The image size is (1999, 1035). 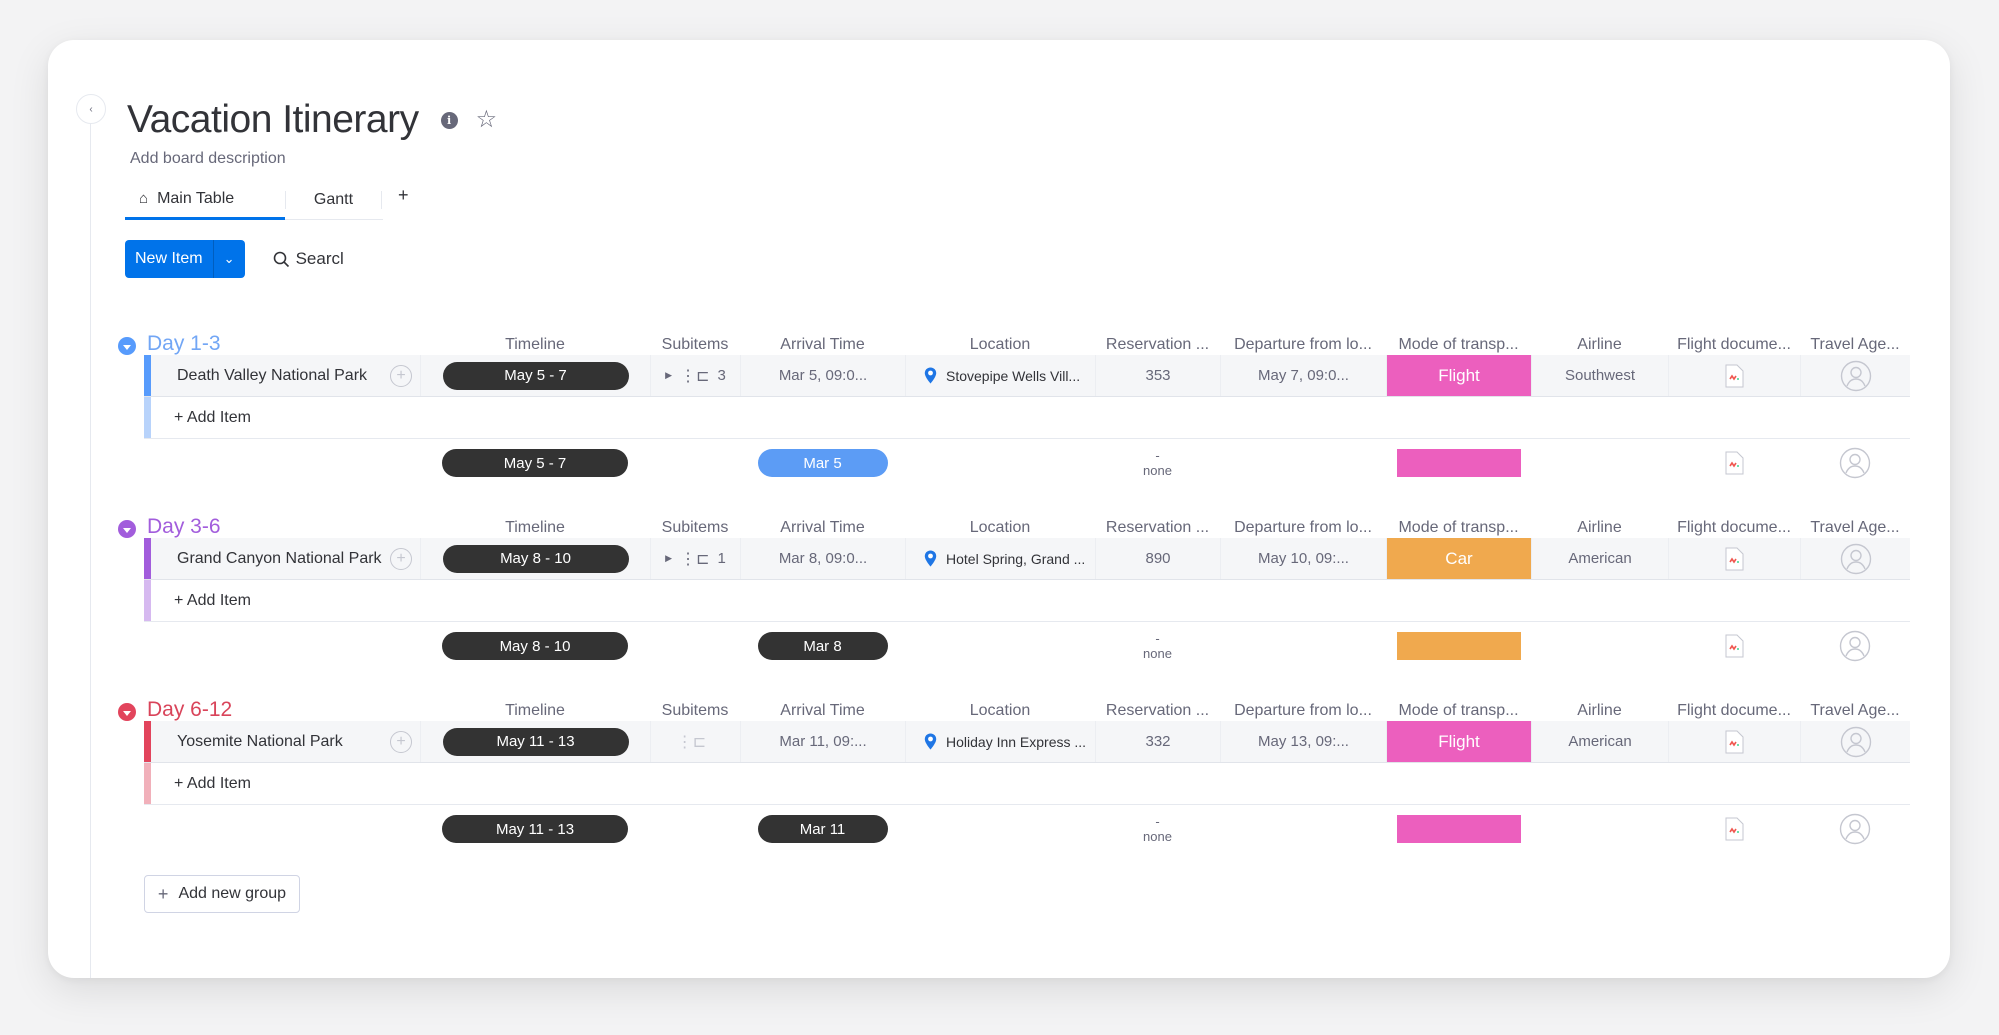 What do you see at coordinates (403, 195) in the screenshot?
I see `add-view-button: +` at bounding box center [403, 195].